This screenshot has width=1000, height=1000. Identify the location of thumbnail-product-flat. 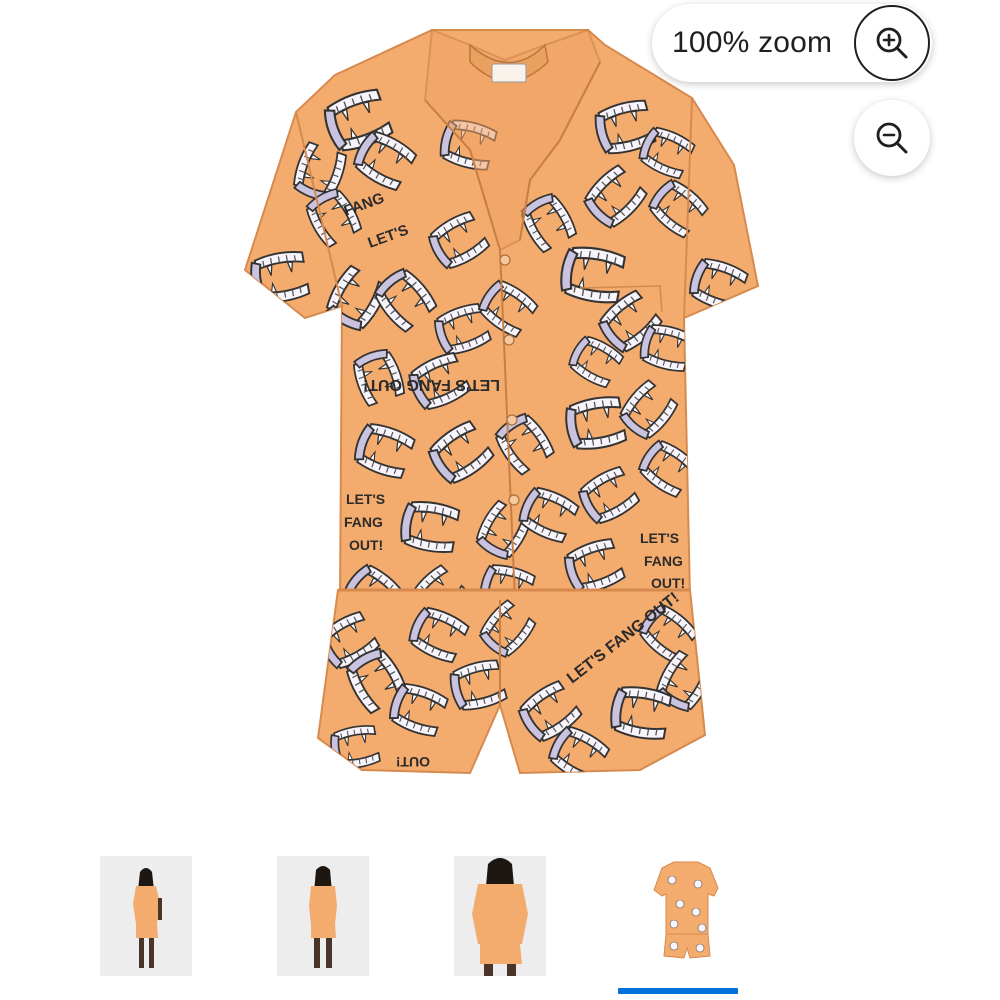
(686, 910).